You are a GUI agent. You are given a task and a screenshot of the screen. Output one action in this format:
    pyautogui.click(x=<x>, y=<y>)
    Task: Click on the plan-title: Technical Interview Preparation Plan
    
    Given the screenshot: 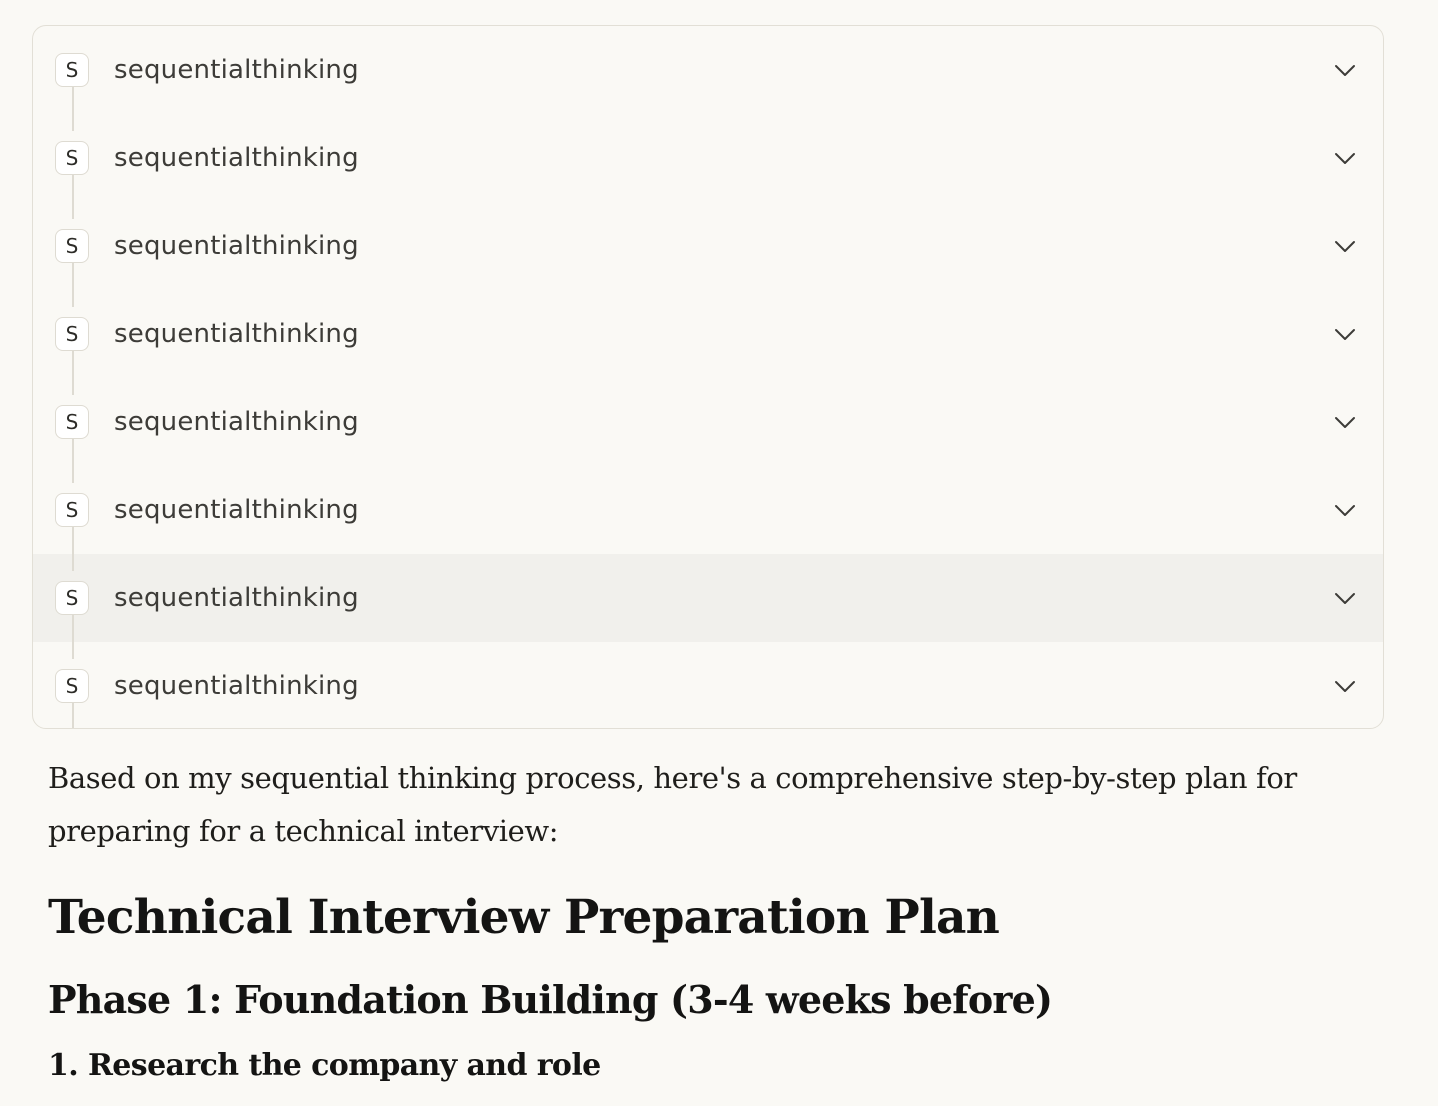 What is the action you would take?
    pyautogui.click(x=524, y=917)
    